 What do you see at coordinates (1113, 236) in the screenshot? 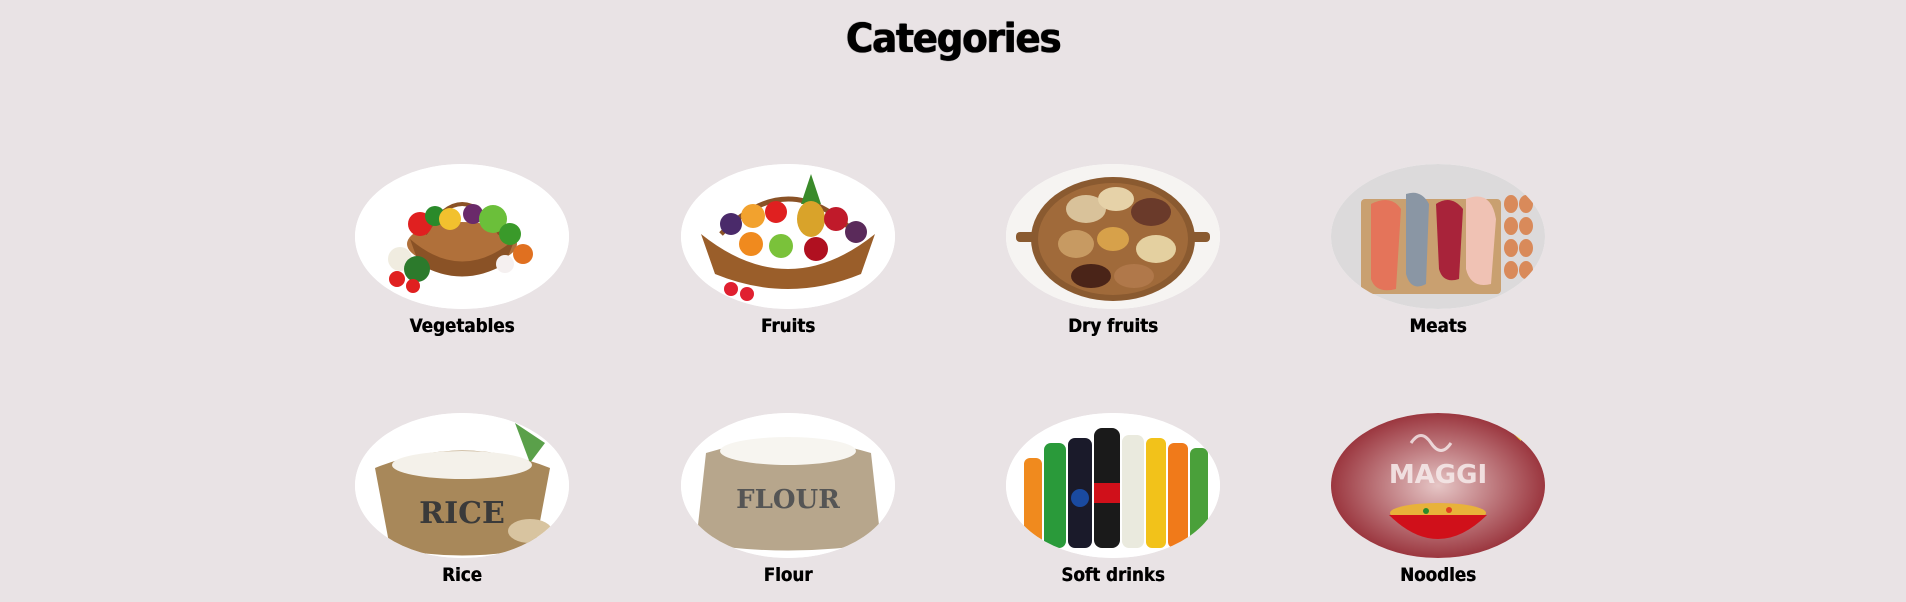
I see `dry-fruits-tray-image` at bounding box center [1113, 236].